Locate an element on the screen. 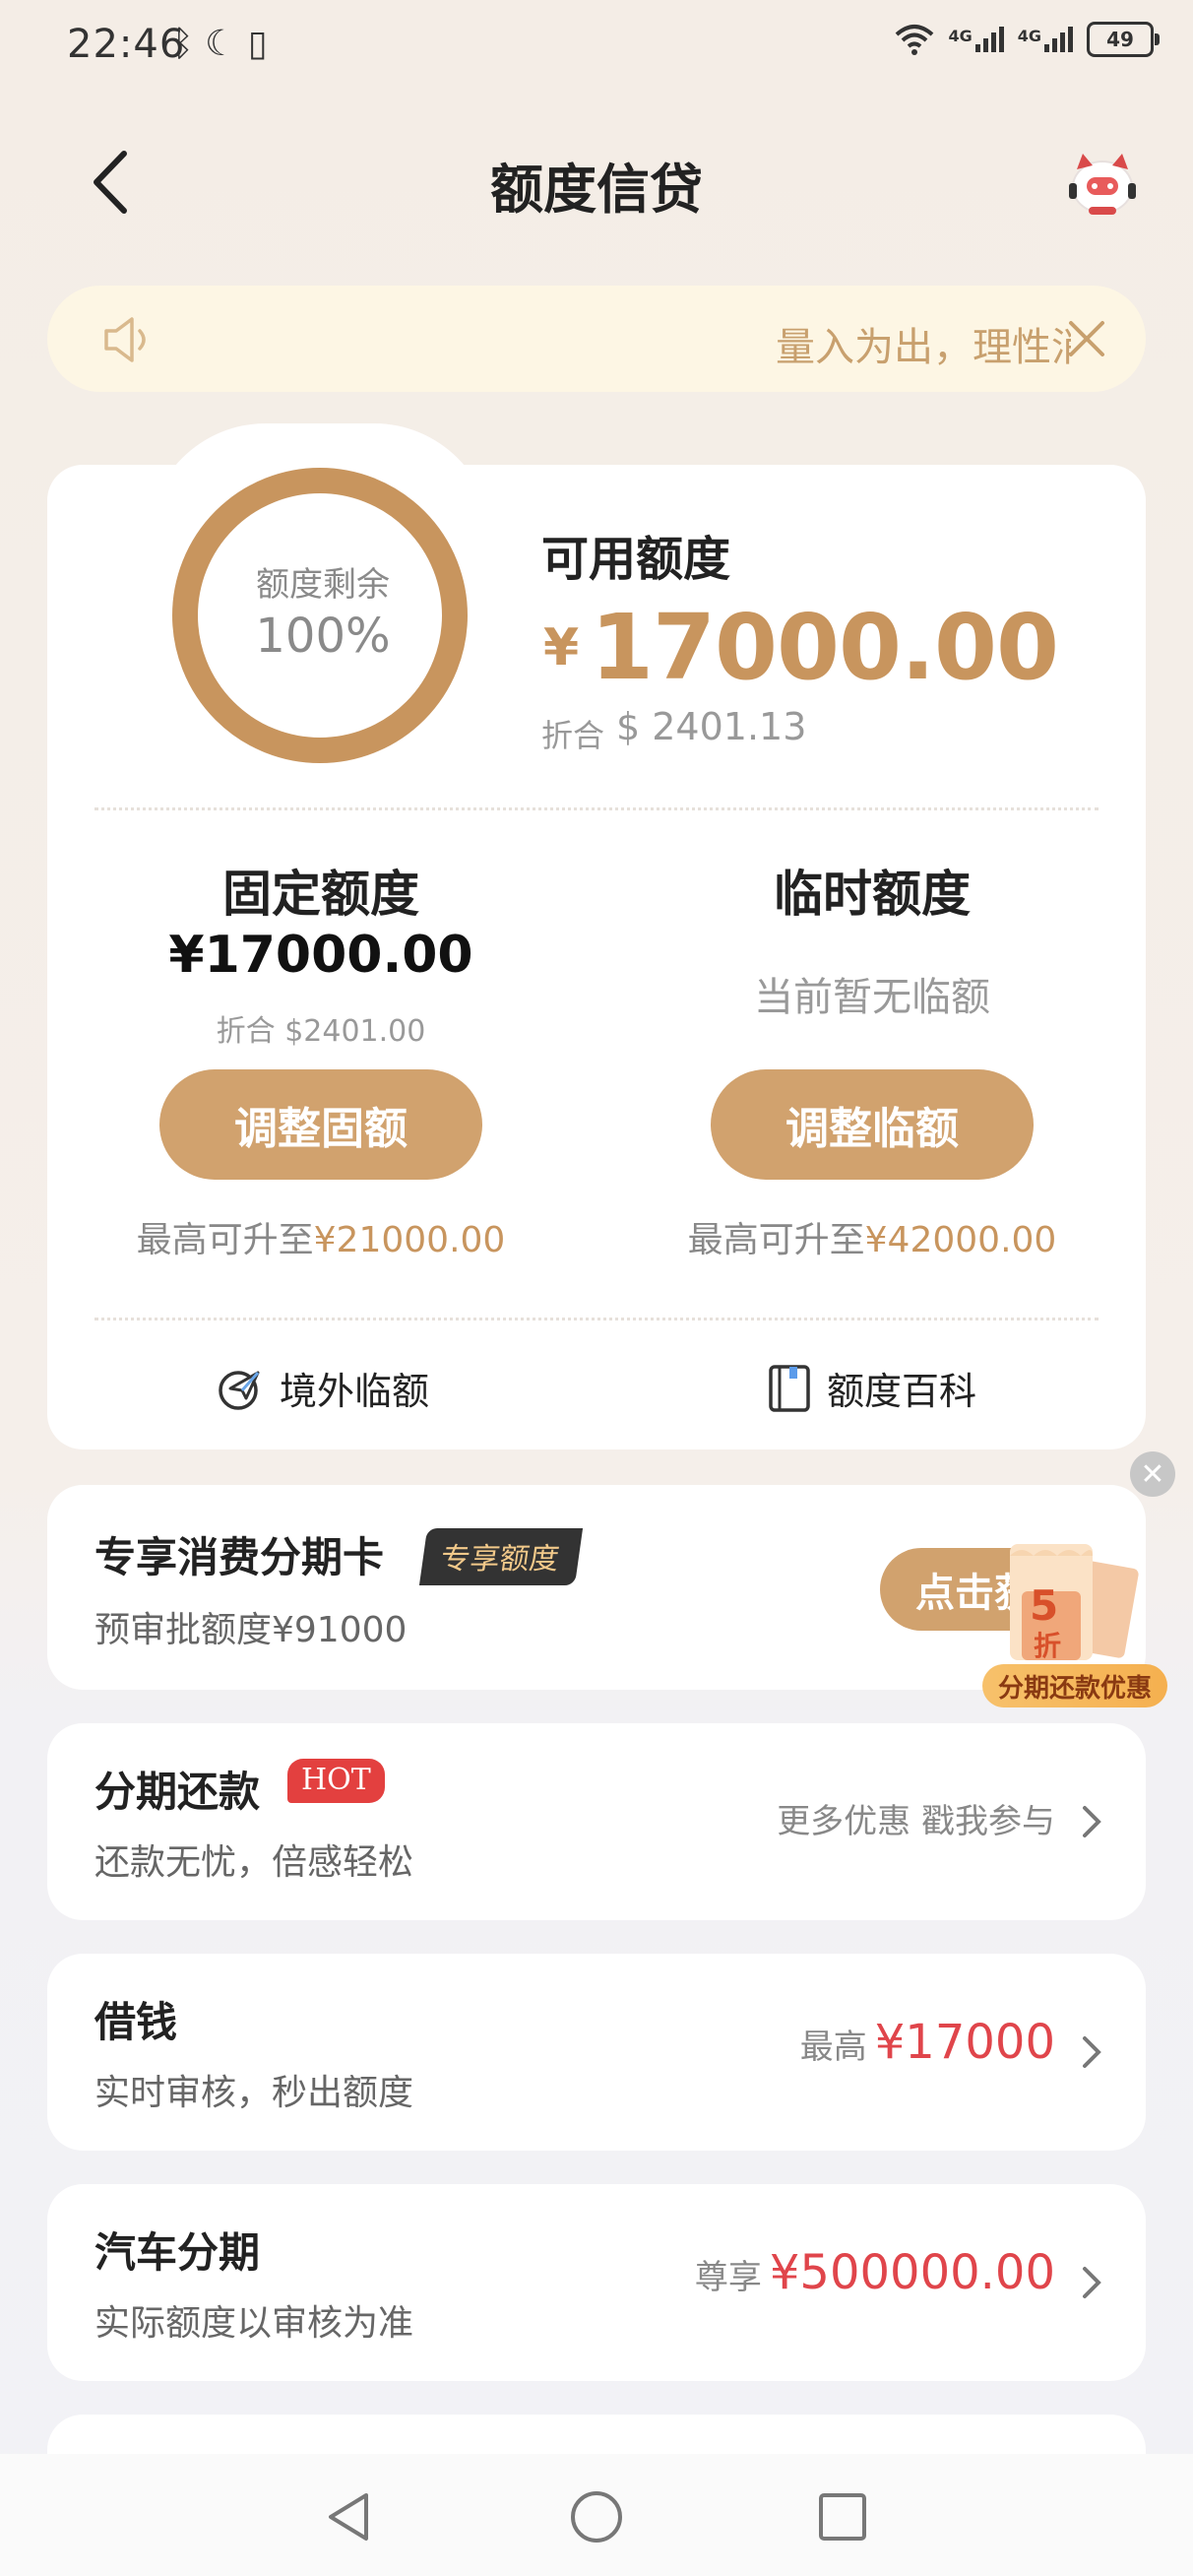 Image resolution: width=1193 pixels, height=2576 pixels. ring-label: 额度剩余 is located at coordinates (323, 585).